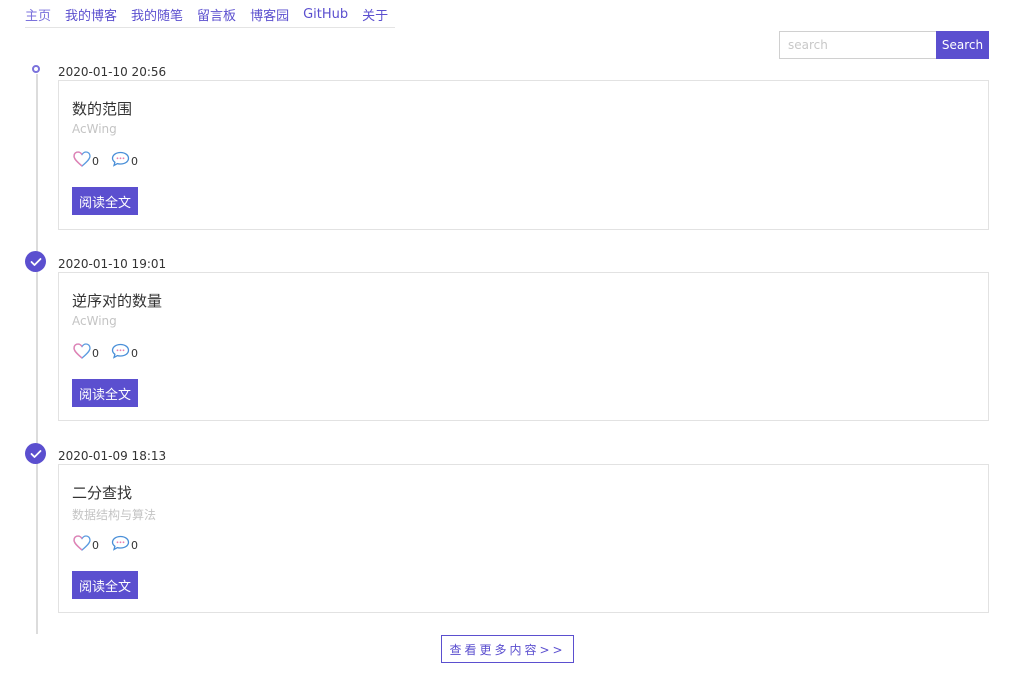 The height and width of the screenshot is (692, 1026). I want to click on post-title: 数的范围, so click(102, 108).